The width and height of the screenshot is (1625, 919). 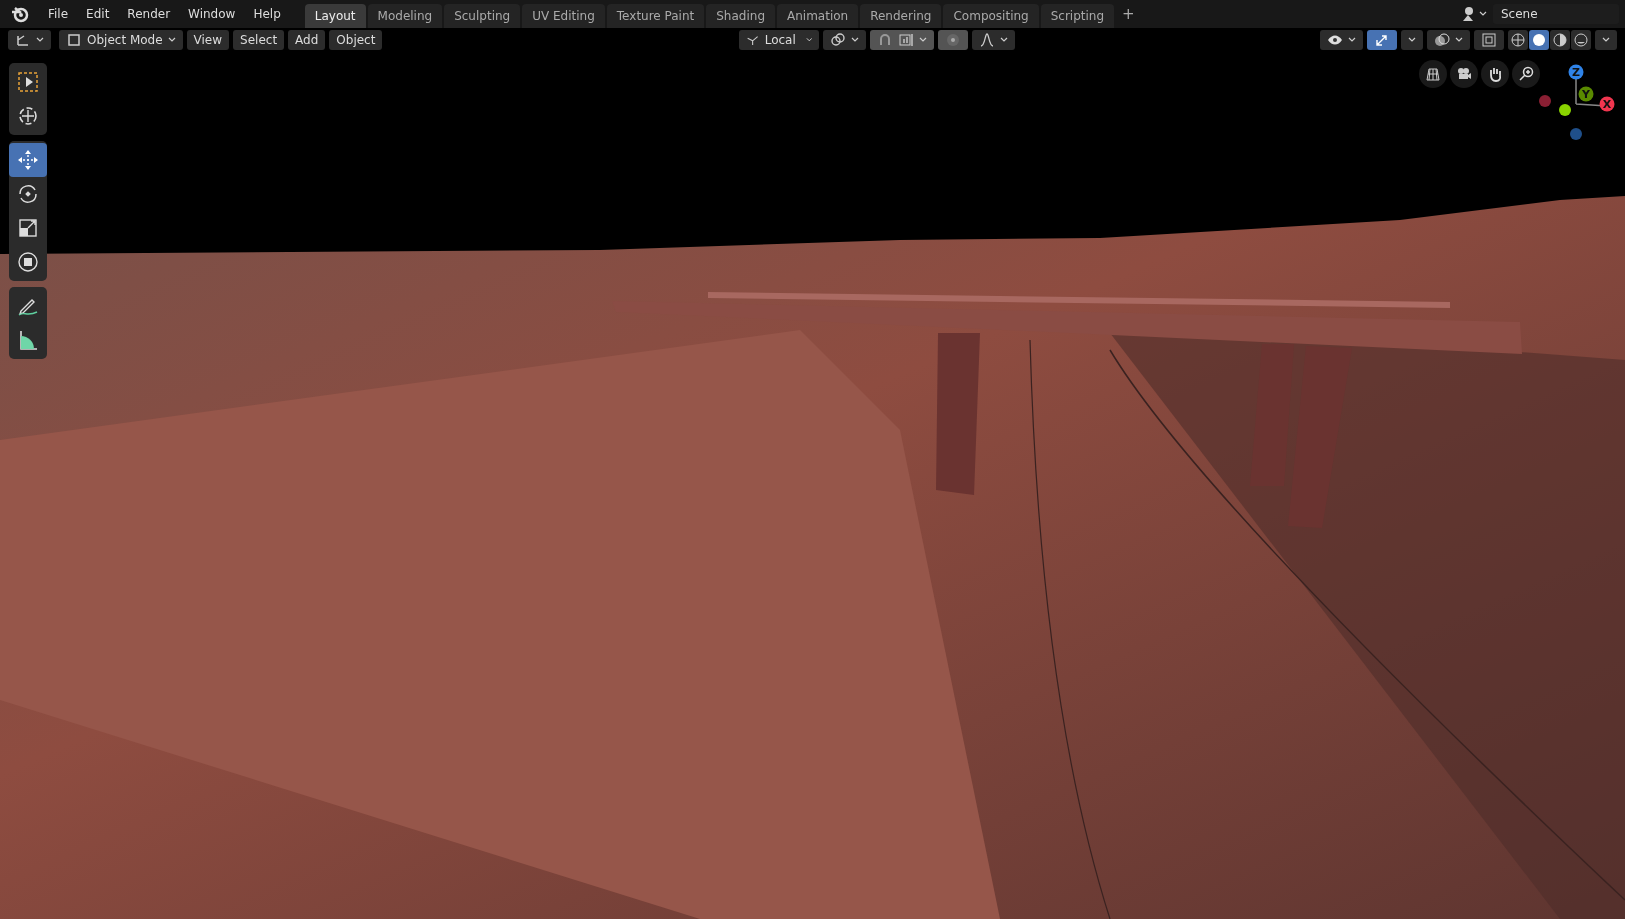 What do you see at coordinates (28, 228) in the screenshot?
I see `scale-icon` at bounding box center [28, 228].